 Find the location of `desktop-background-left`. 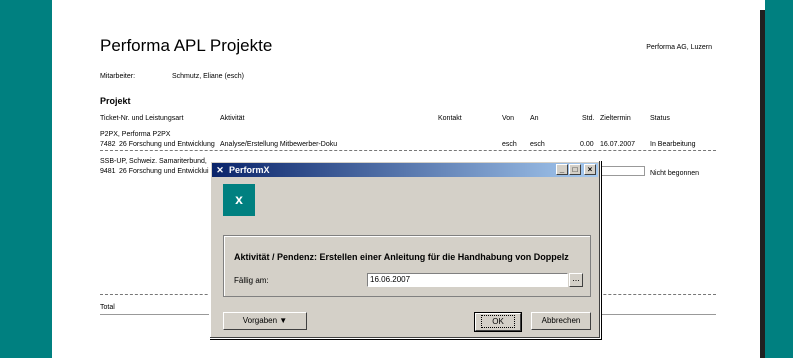

desktop-background-left is located at coordinates (26, 179).